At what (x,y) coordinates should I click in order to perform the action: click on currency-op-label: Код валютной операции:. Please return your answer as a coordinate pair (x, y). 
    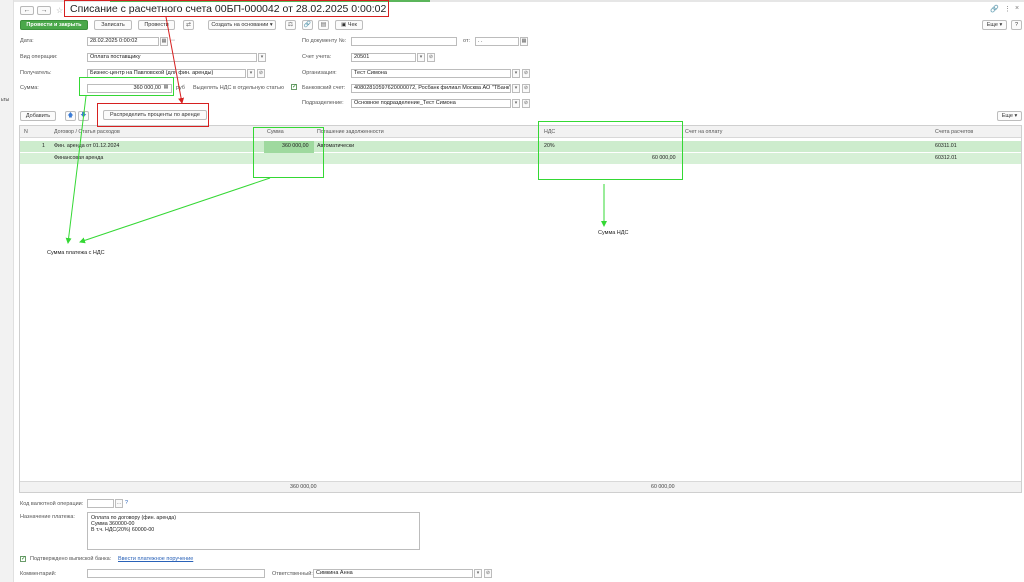
    Looking at the image, I should click on (52, 504).